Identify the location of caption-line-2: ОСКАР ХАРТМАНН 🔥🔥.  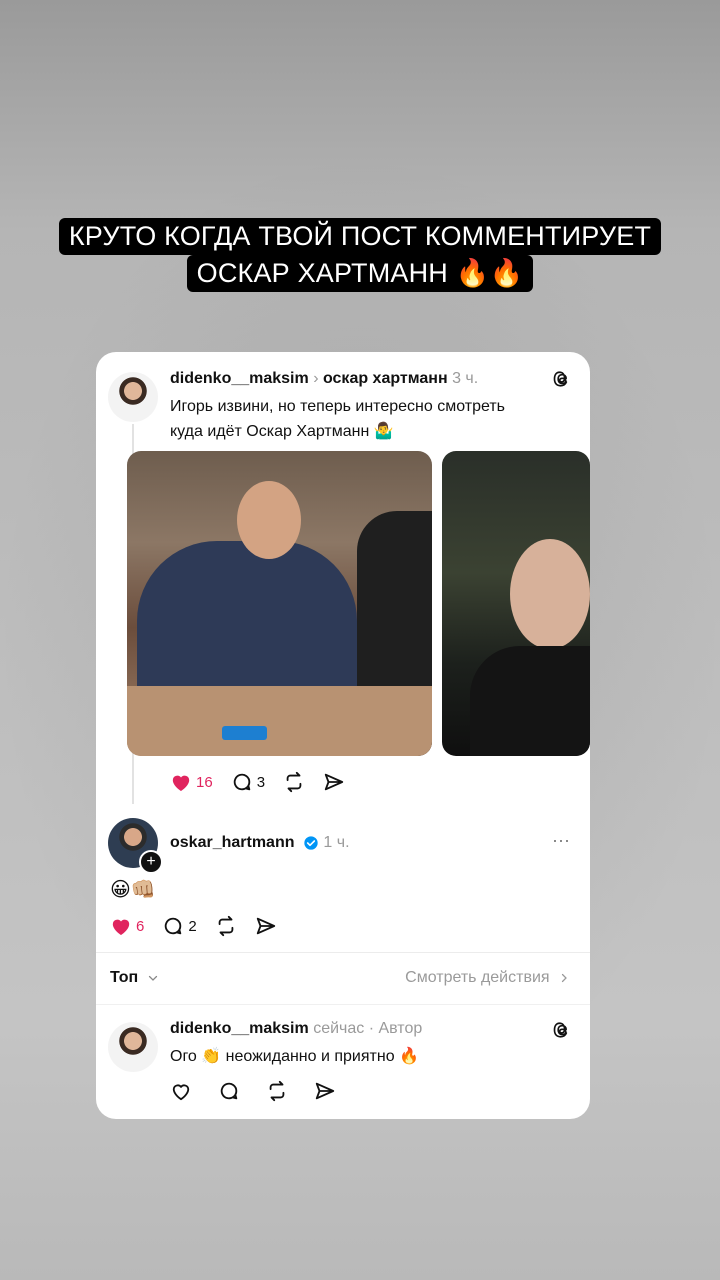
(360, 273).